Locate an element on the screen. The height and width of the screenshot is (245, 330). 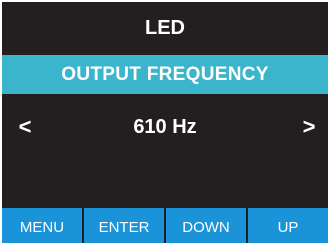
next-arrow-icon: > is located at coordinates (309, 127).